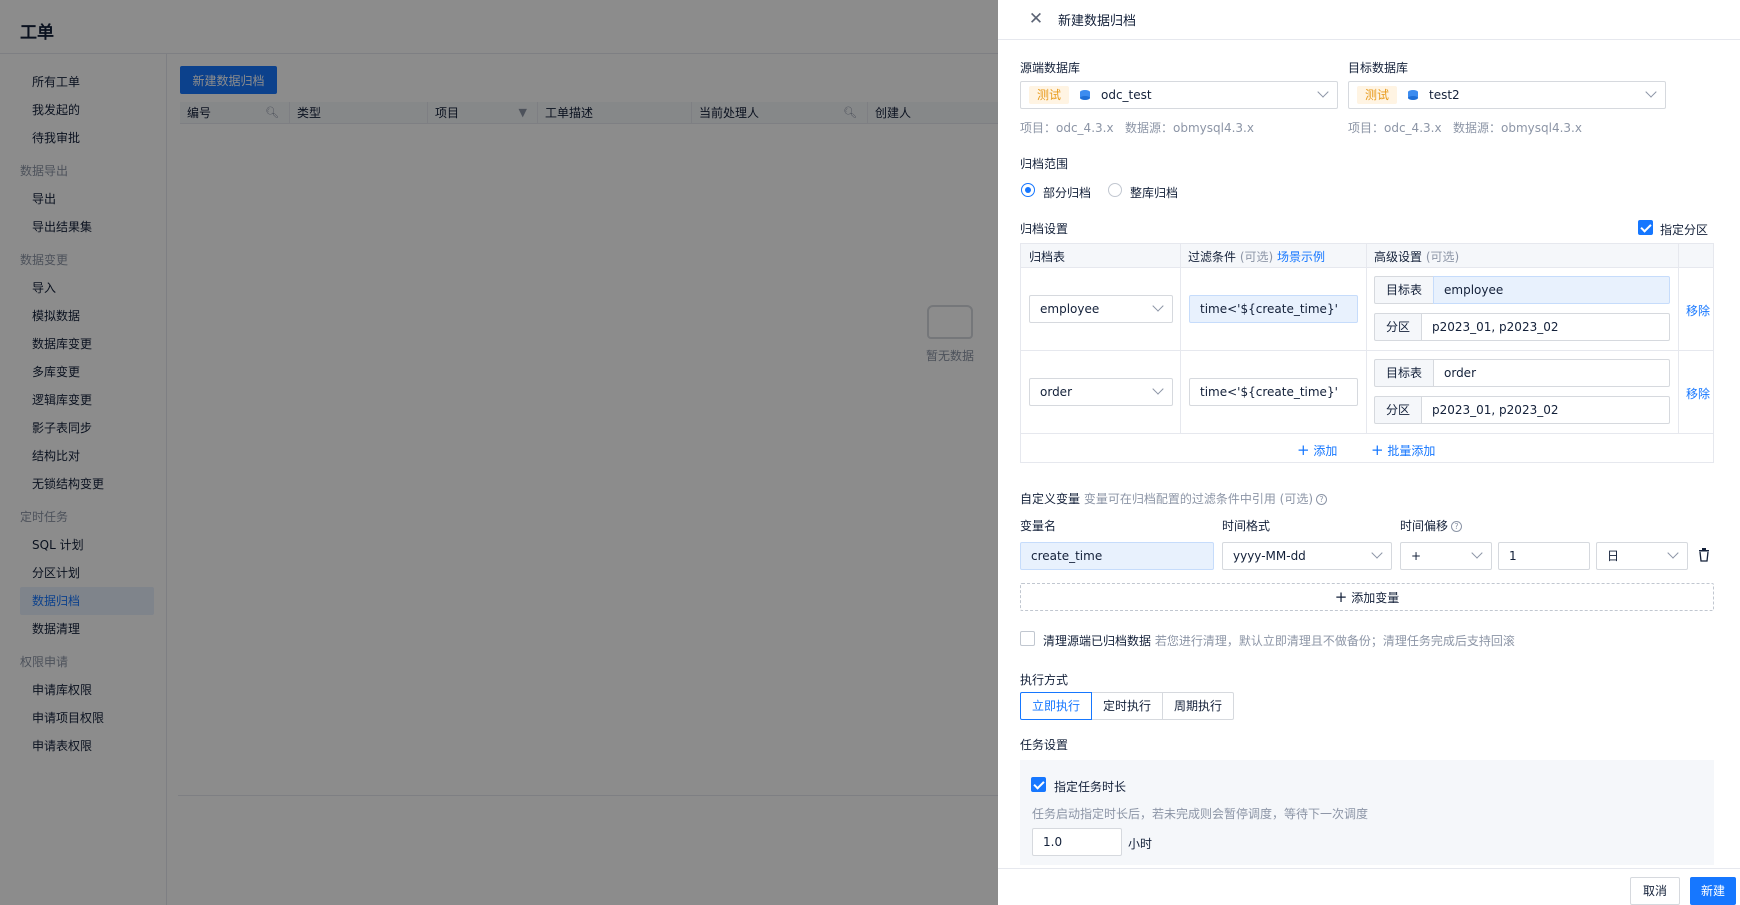  What do you see at coordinates (1070, 309) in the screenshot?
I see `archive-table-value: employee` at bounding box center [1070, 309].